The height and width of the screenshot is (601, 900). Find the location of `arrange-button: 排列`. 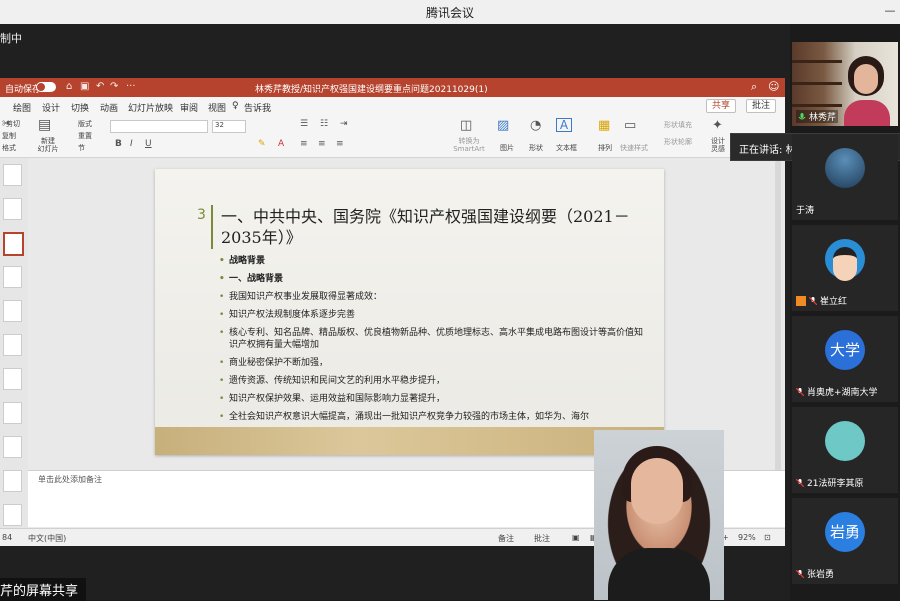

arrange-button: 排列 is located at coordinates (605, 148).